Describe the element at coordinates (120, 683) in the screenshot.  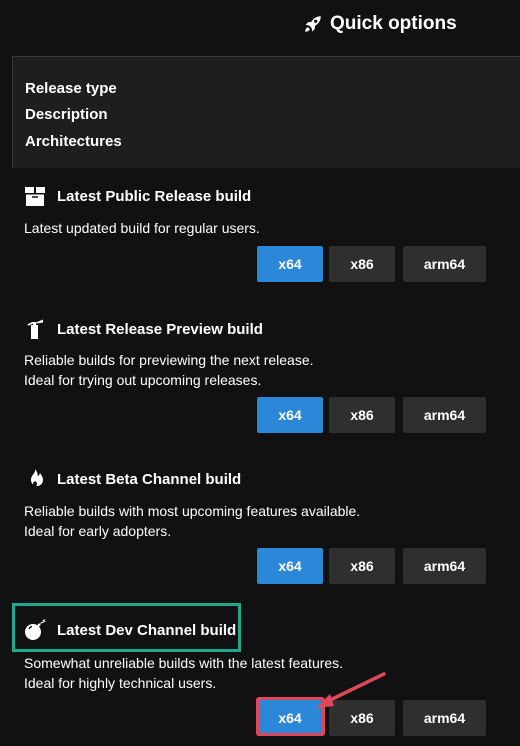
I see `description-line: Ideal for highly technical users.` at that location.